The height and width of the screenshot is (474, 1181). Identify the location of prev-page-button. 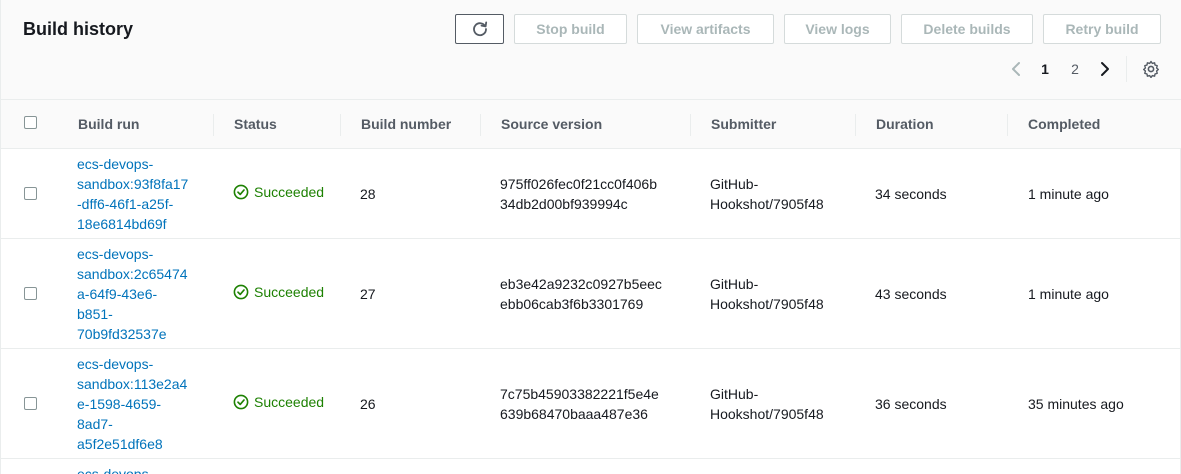
(1016, 69).